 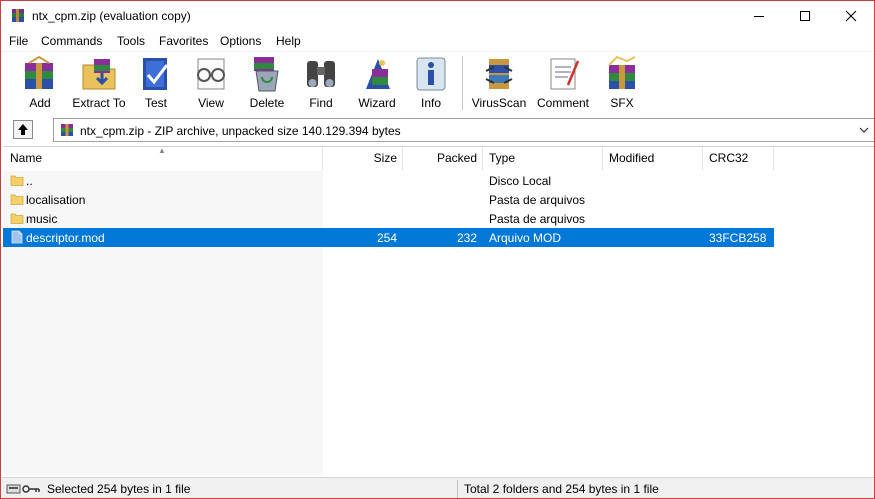 I want to click on file-name: descriptor.mod, so click(x=65, y=238).